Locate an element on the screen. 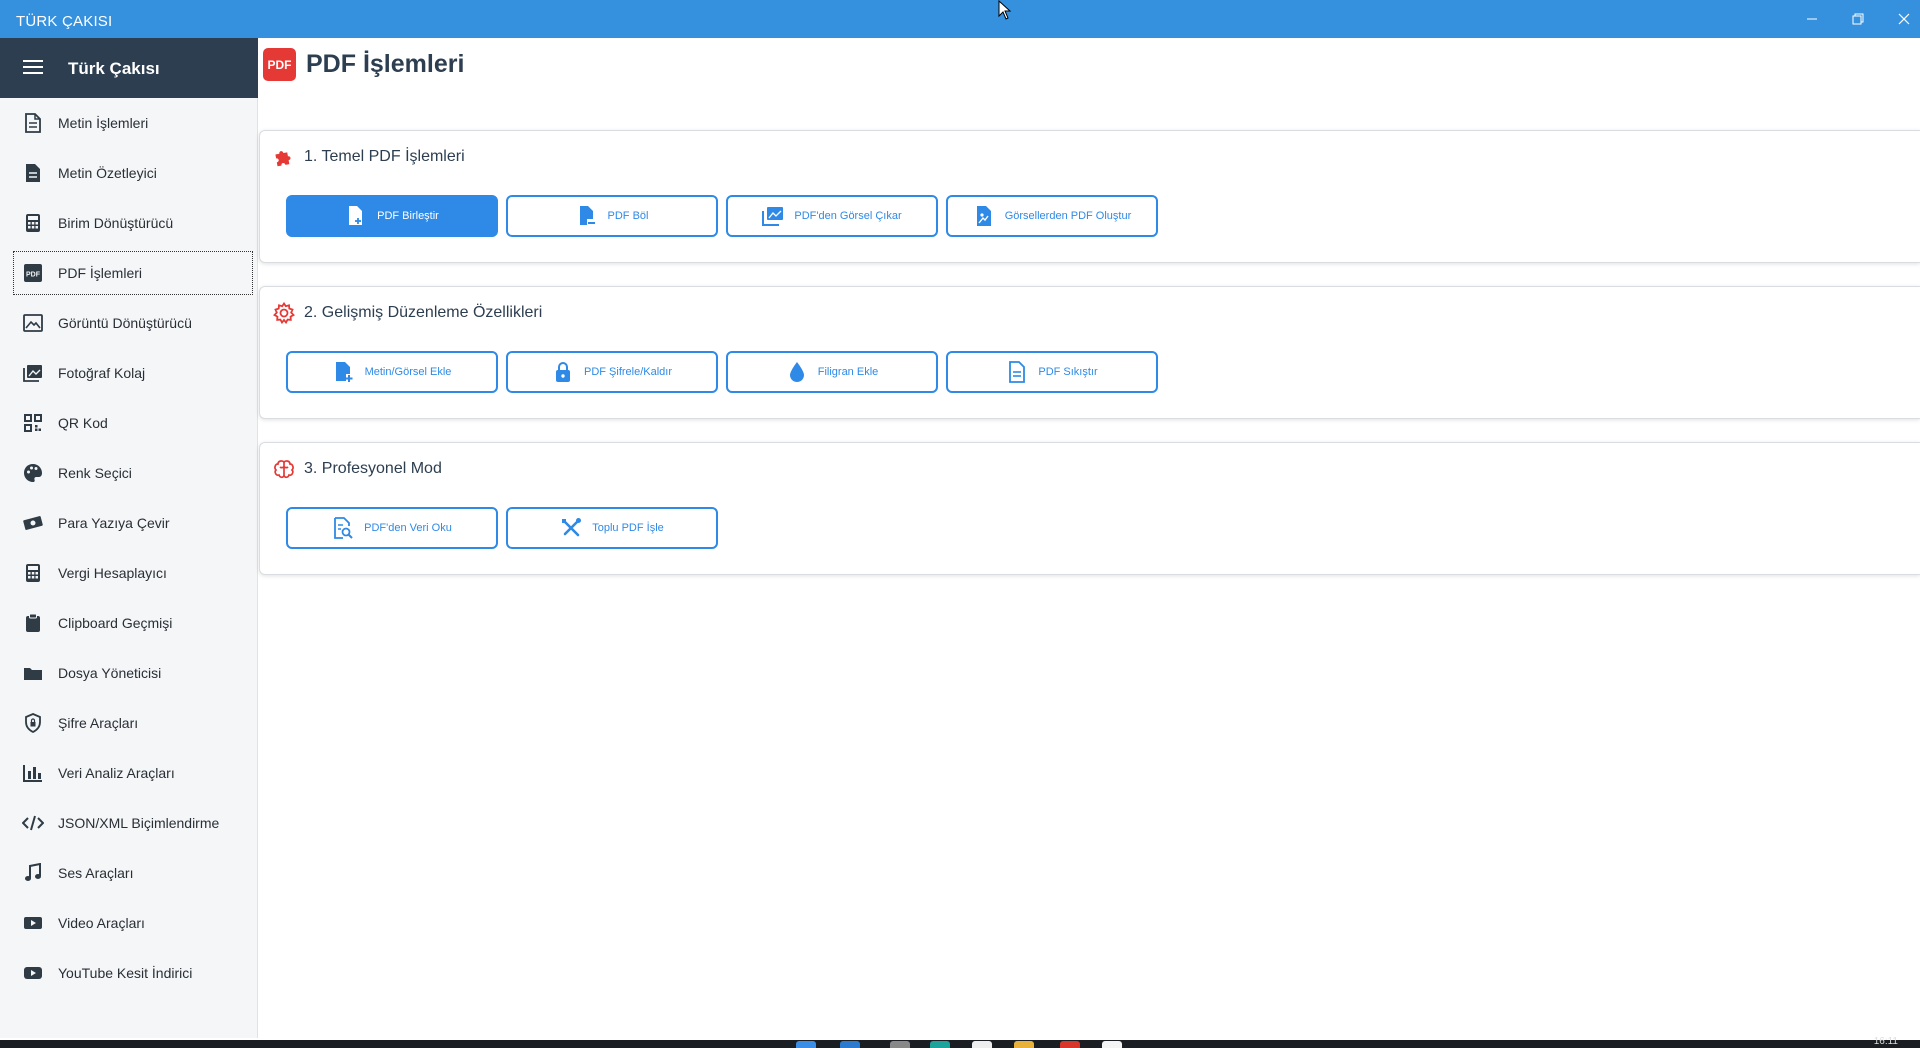 The height and width of the screenshot is (1048, 1920). restore-icon is located at coordinates (1858, 19).